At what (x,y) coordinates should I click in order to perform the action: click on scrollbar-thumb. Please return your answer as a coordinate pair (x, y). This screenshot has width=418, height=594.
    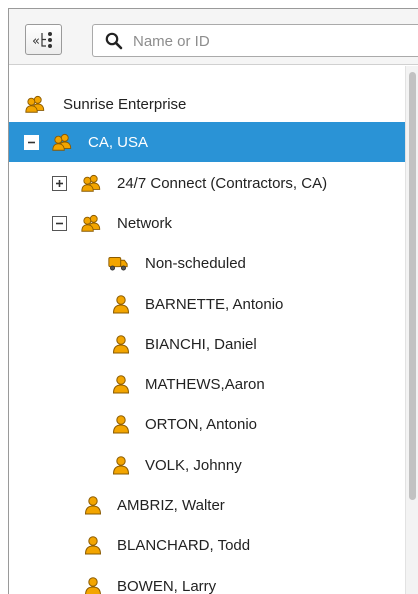
    Looking at the image, I should click on (412, 286).